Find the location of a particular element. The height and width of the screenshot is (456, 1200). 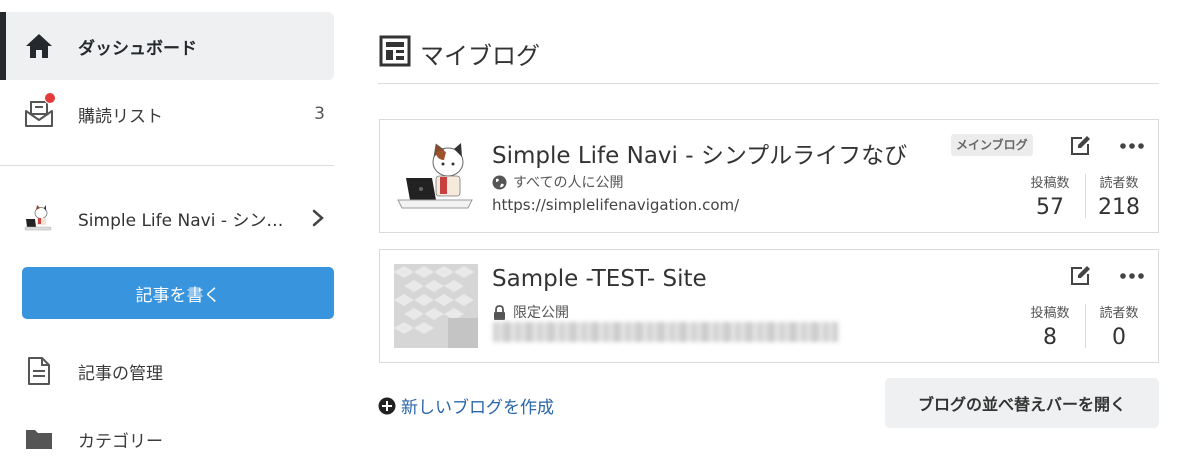

reader-count: 読者数 0 is located at coordinates (1119, 326).